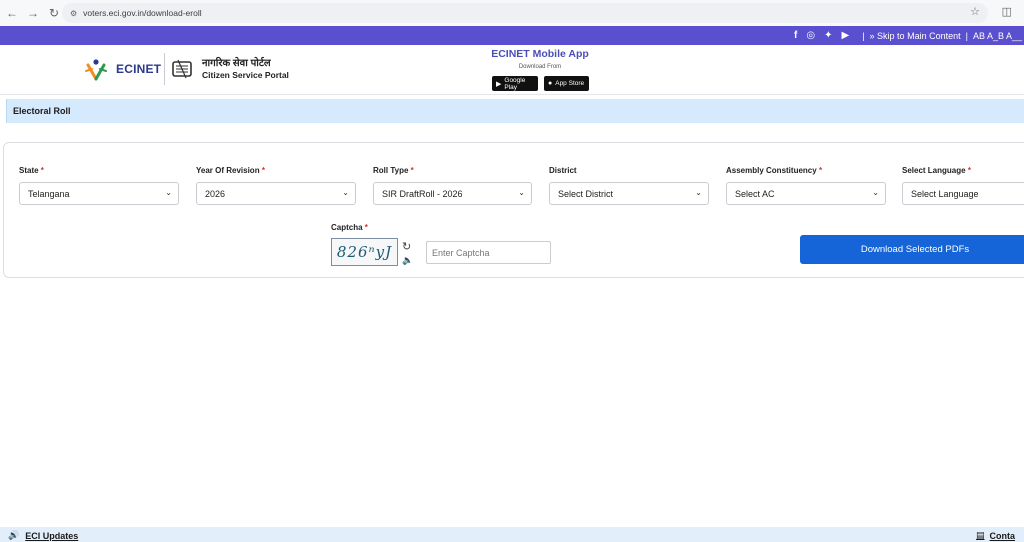 This screenshot has width=1024, height=542. What do you see at coordinates (795, 35) in the screenshot?
I see `facebook-icon: f` at bounding box center [795, 35].